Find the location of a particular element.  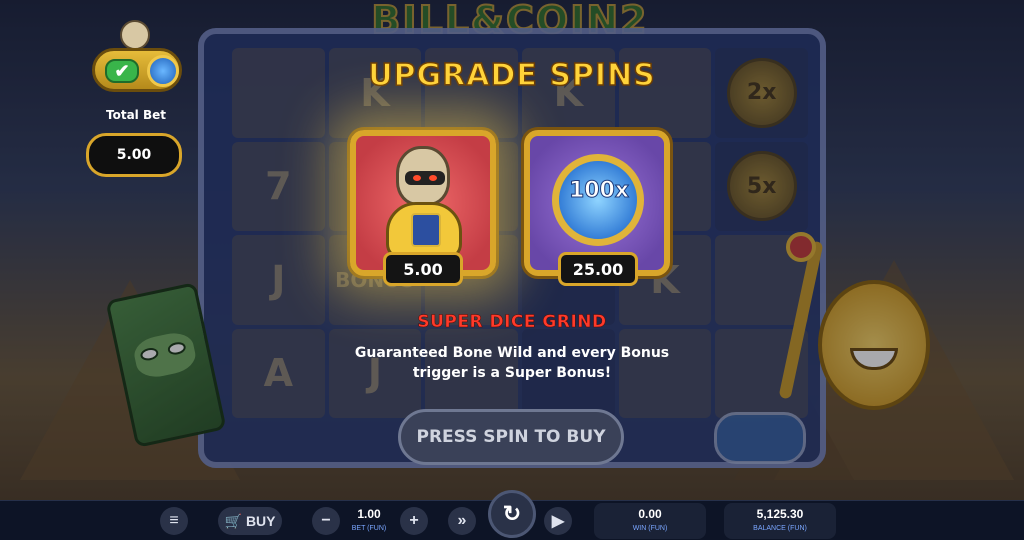

buy-button: 🛒 BUY is located at coordinates (250, 521).